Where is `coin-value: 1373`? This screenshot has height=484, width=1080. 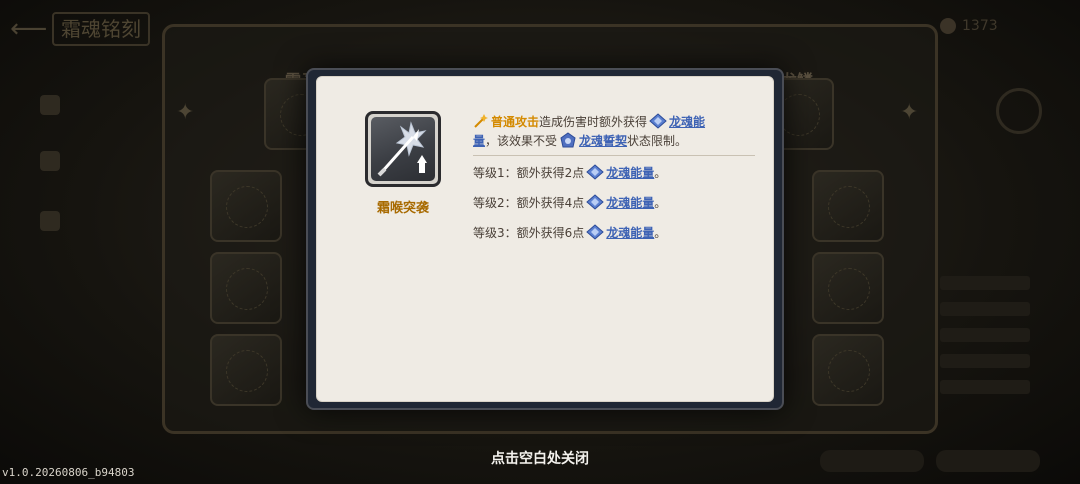 coin-value: 1373 is located at coordinates (980, 26).